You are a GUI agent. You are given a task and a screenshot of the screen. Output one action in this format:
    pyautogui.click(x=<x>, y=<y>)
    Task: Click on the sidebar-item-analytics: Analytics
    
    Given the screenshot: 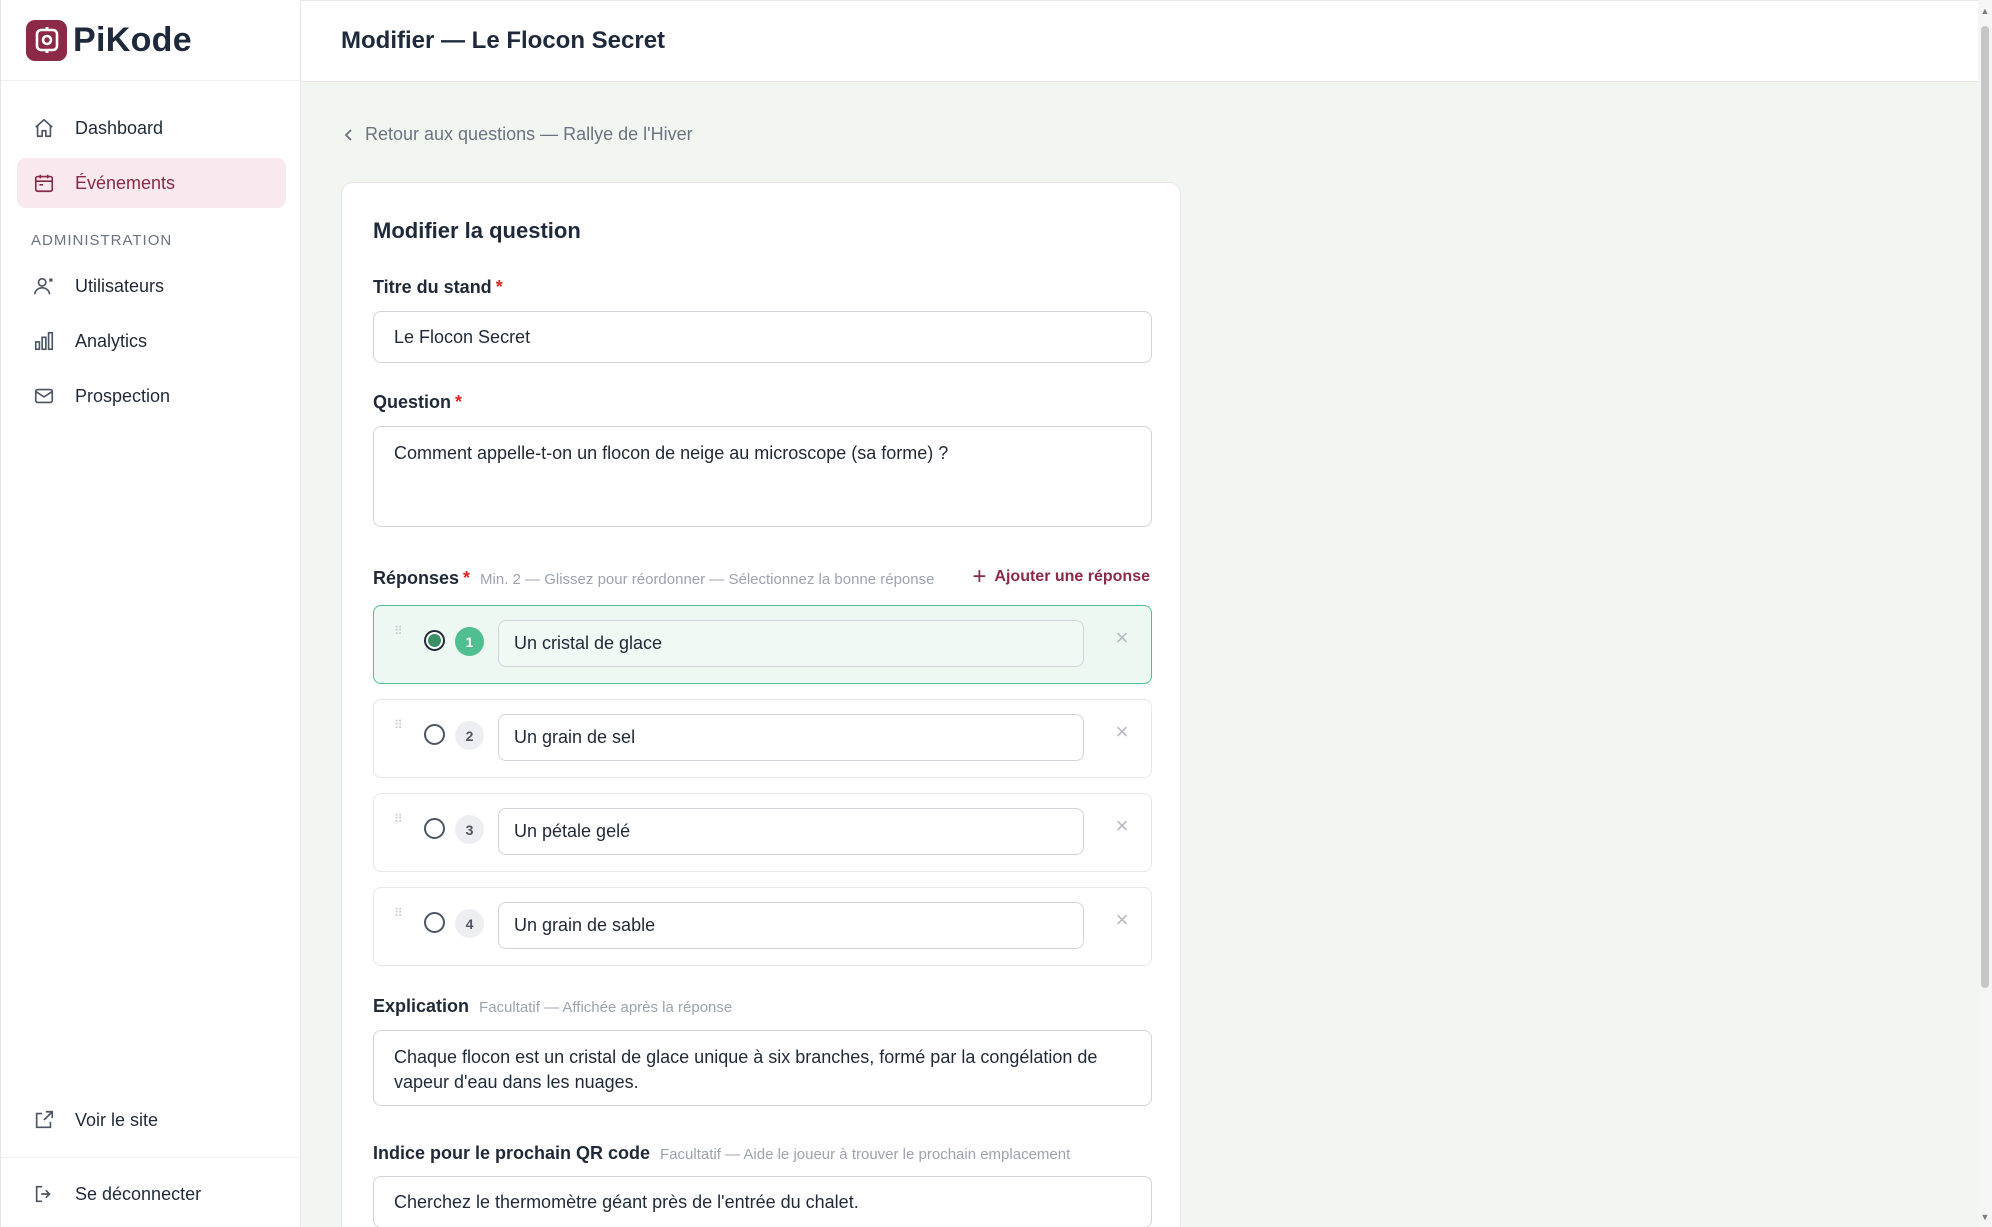 What is the action you would take?
    pyautogui.click(x=151, y=341)
    